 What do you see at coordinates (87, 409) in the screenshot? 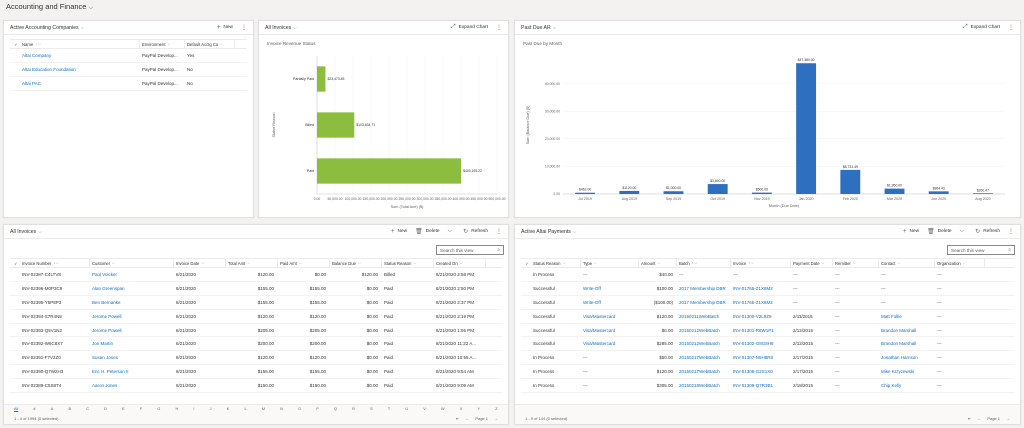
I see `alphabet-filter-c: C` at bounding box center [87, 409].